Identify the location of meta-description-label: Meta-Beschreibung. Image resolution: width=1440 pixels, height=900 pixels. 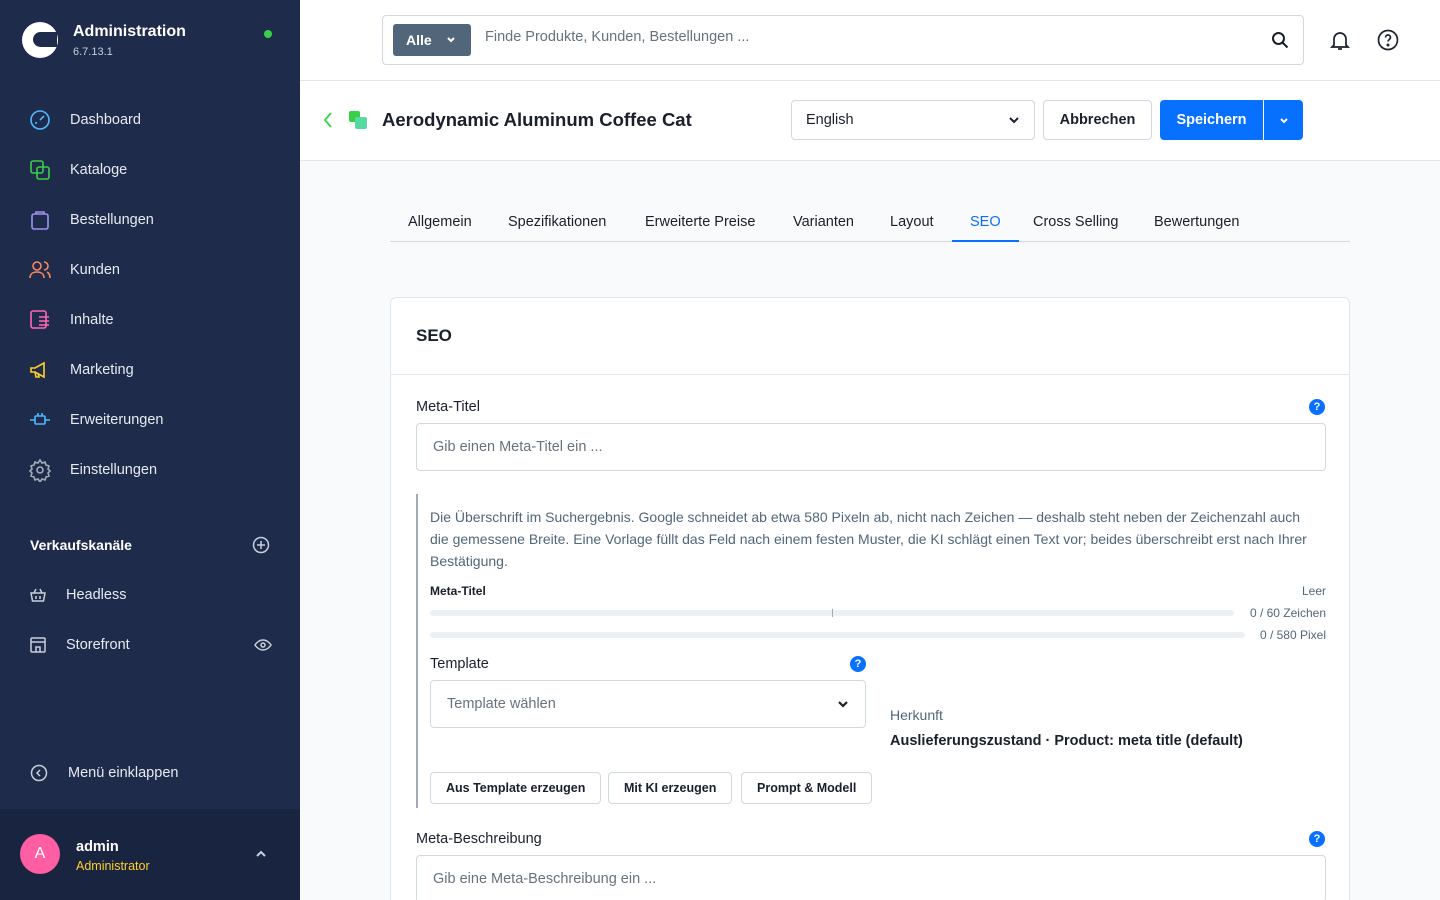
(479, 839).